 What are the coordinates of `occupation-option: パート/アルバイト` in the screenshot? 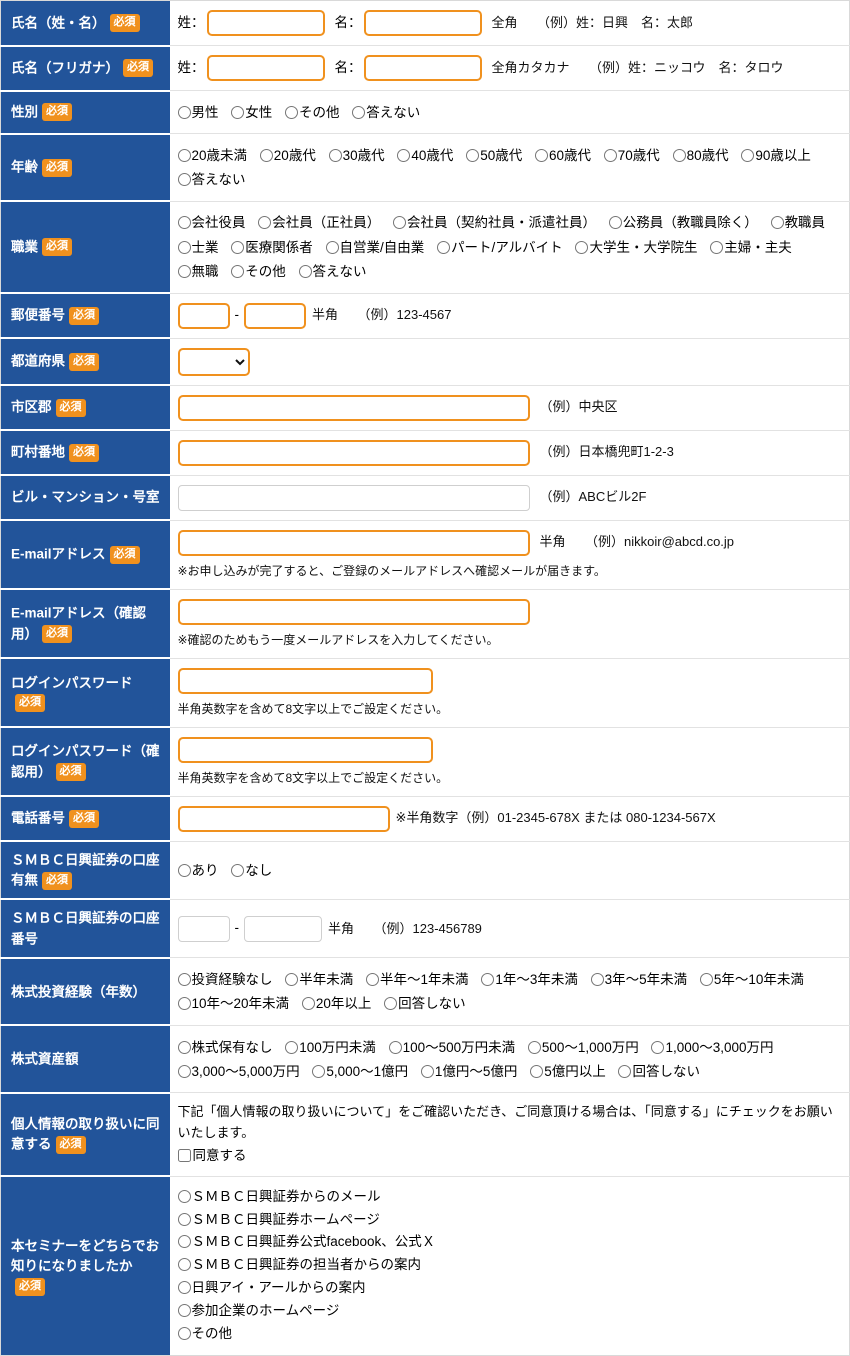 It's located at (500, 248).